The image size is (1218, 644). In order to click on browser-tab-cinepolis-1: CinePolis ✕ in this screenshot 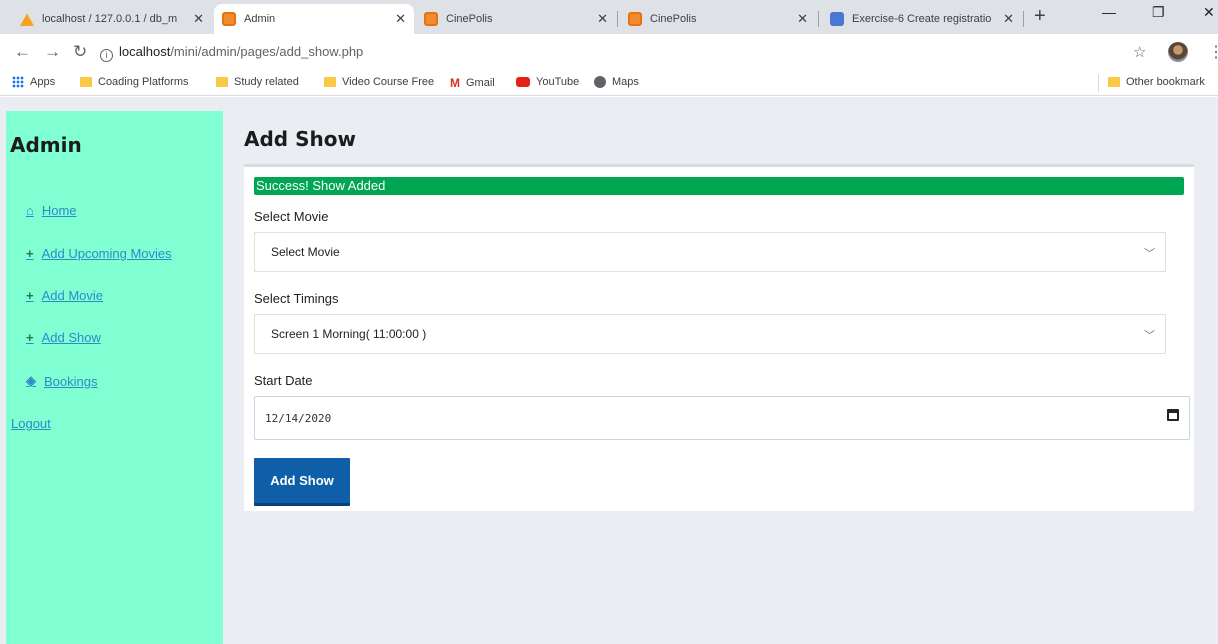, I will do `click(516, 19)`.